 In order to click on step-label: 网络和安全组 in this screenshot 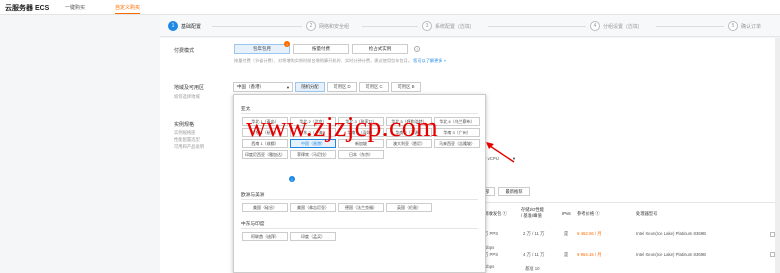, I will do `click(334, 26)`.